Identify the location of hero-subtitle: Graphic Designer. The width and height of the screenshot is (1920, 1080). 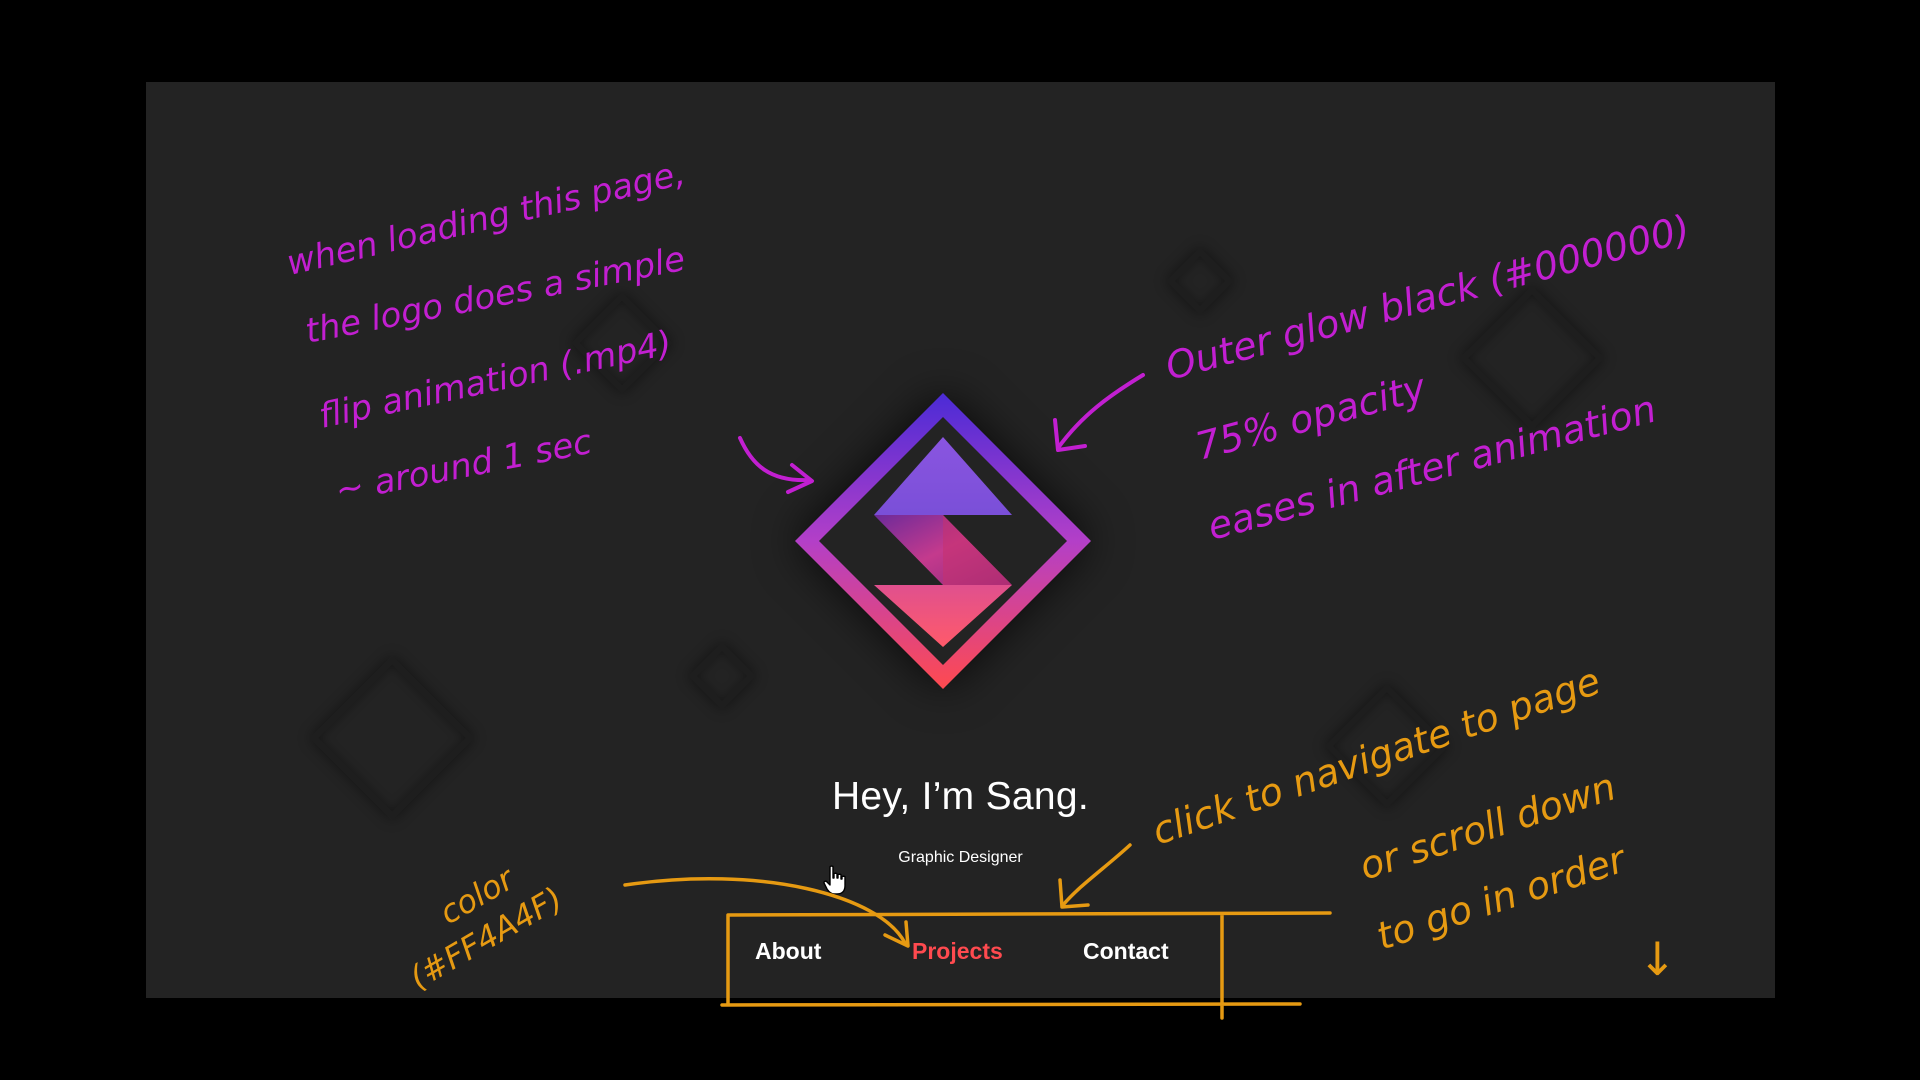
(960, 857).